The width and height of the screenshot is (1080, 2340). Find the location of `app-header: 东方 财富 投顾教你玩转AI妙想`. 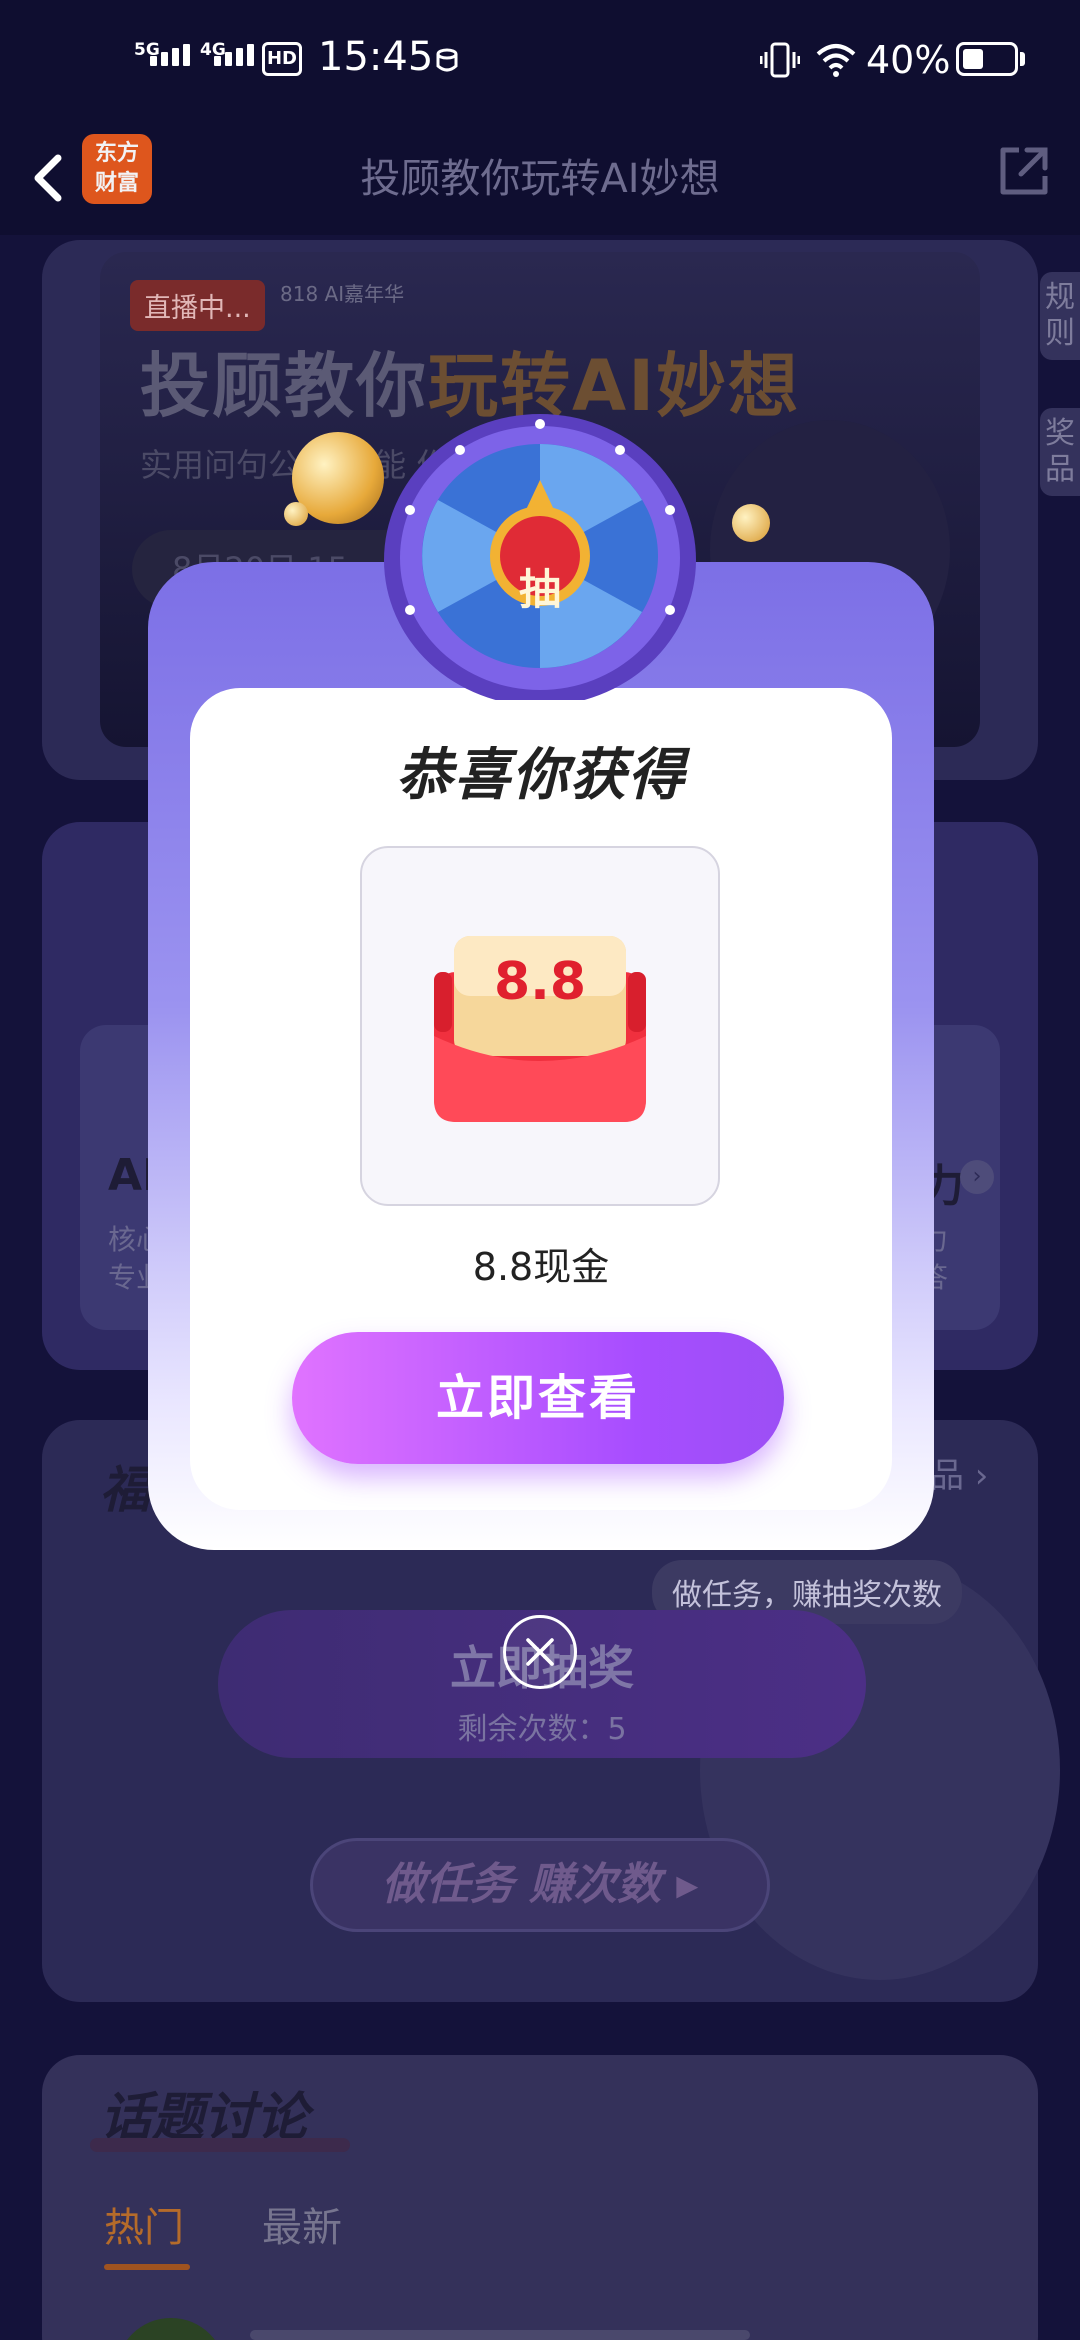

app-header: 东方 财富 投顾教你玩转AI妙想 is located at coordinates (540, 177).